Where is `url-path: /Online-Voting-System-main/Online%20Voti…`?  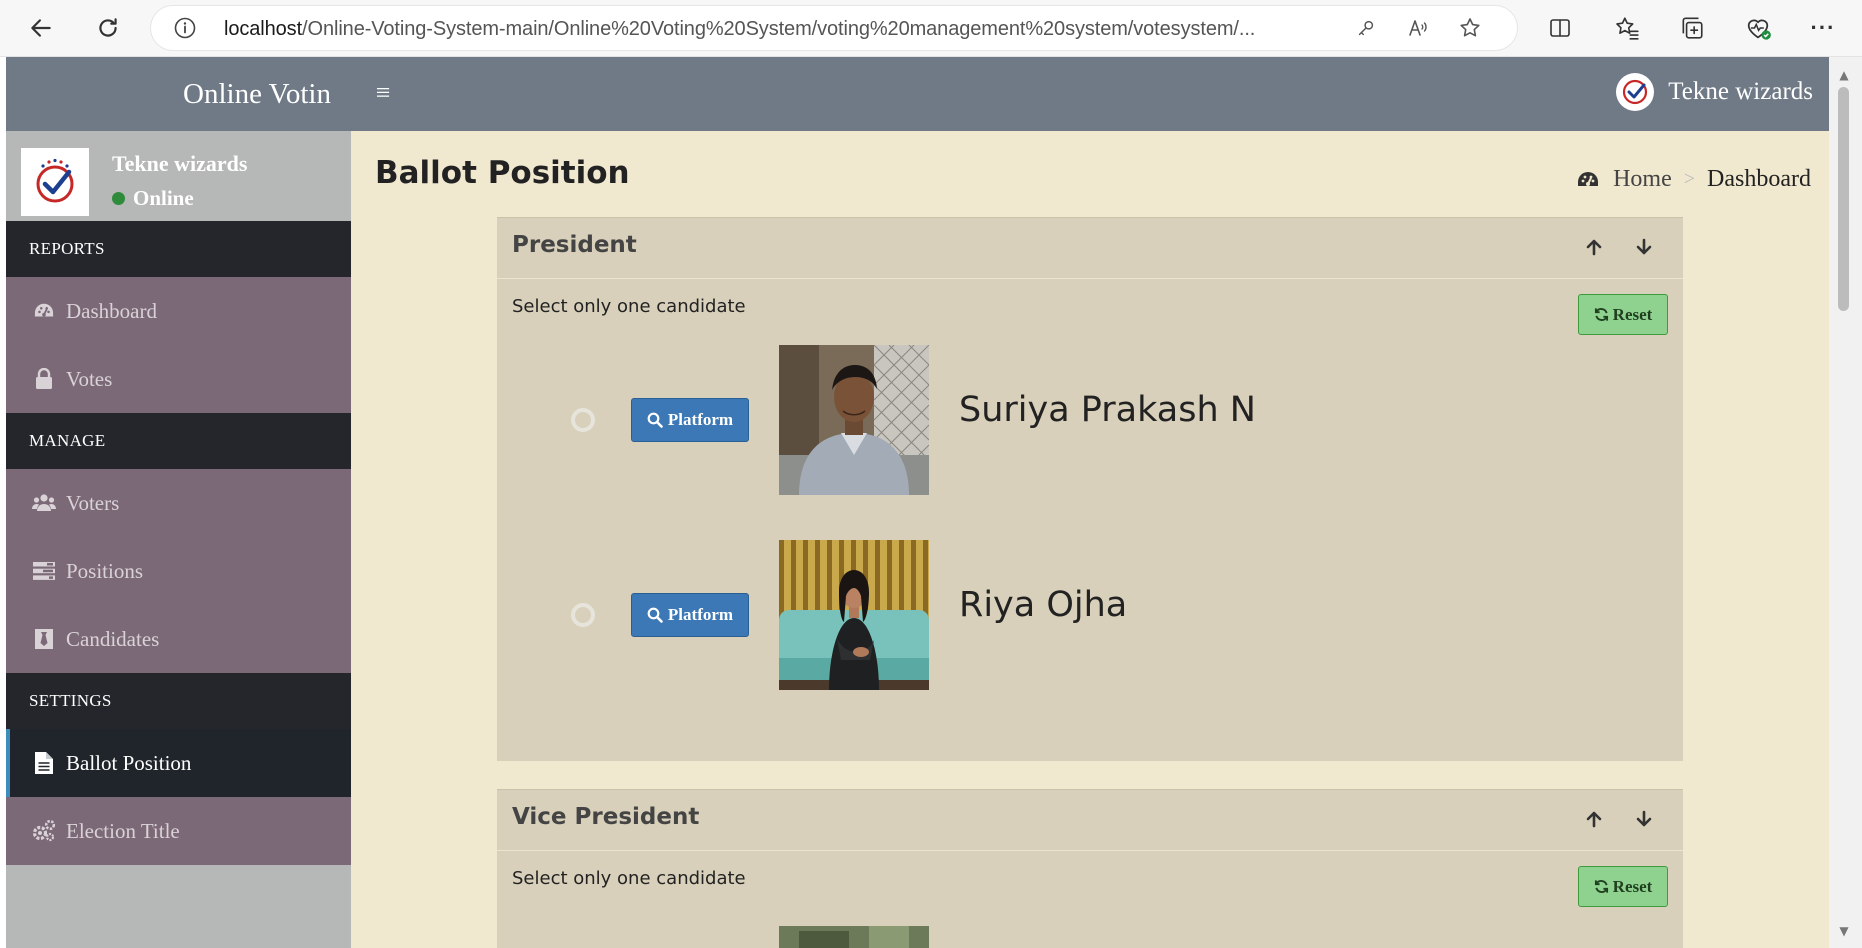 url-path: /Online-Voting-System-main/Online%20Voti… is located at coordinates (779, 29).